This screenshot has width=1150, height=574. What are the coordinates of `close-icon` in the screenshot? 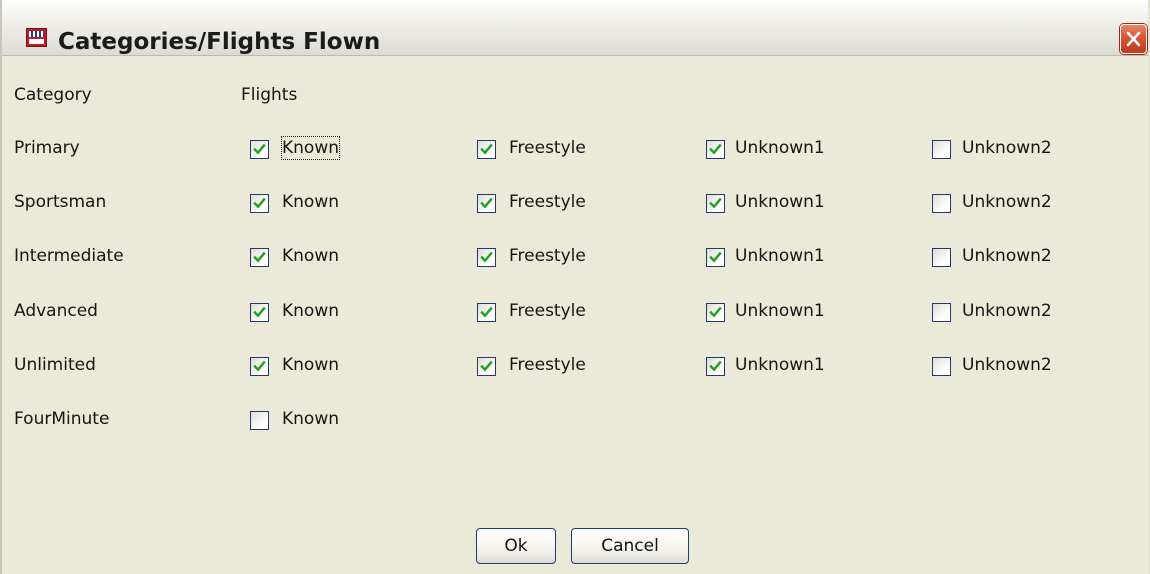 It's located at (1133, 39).